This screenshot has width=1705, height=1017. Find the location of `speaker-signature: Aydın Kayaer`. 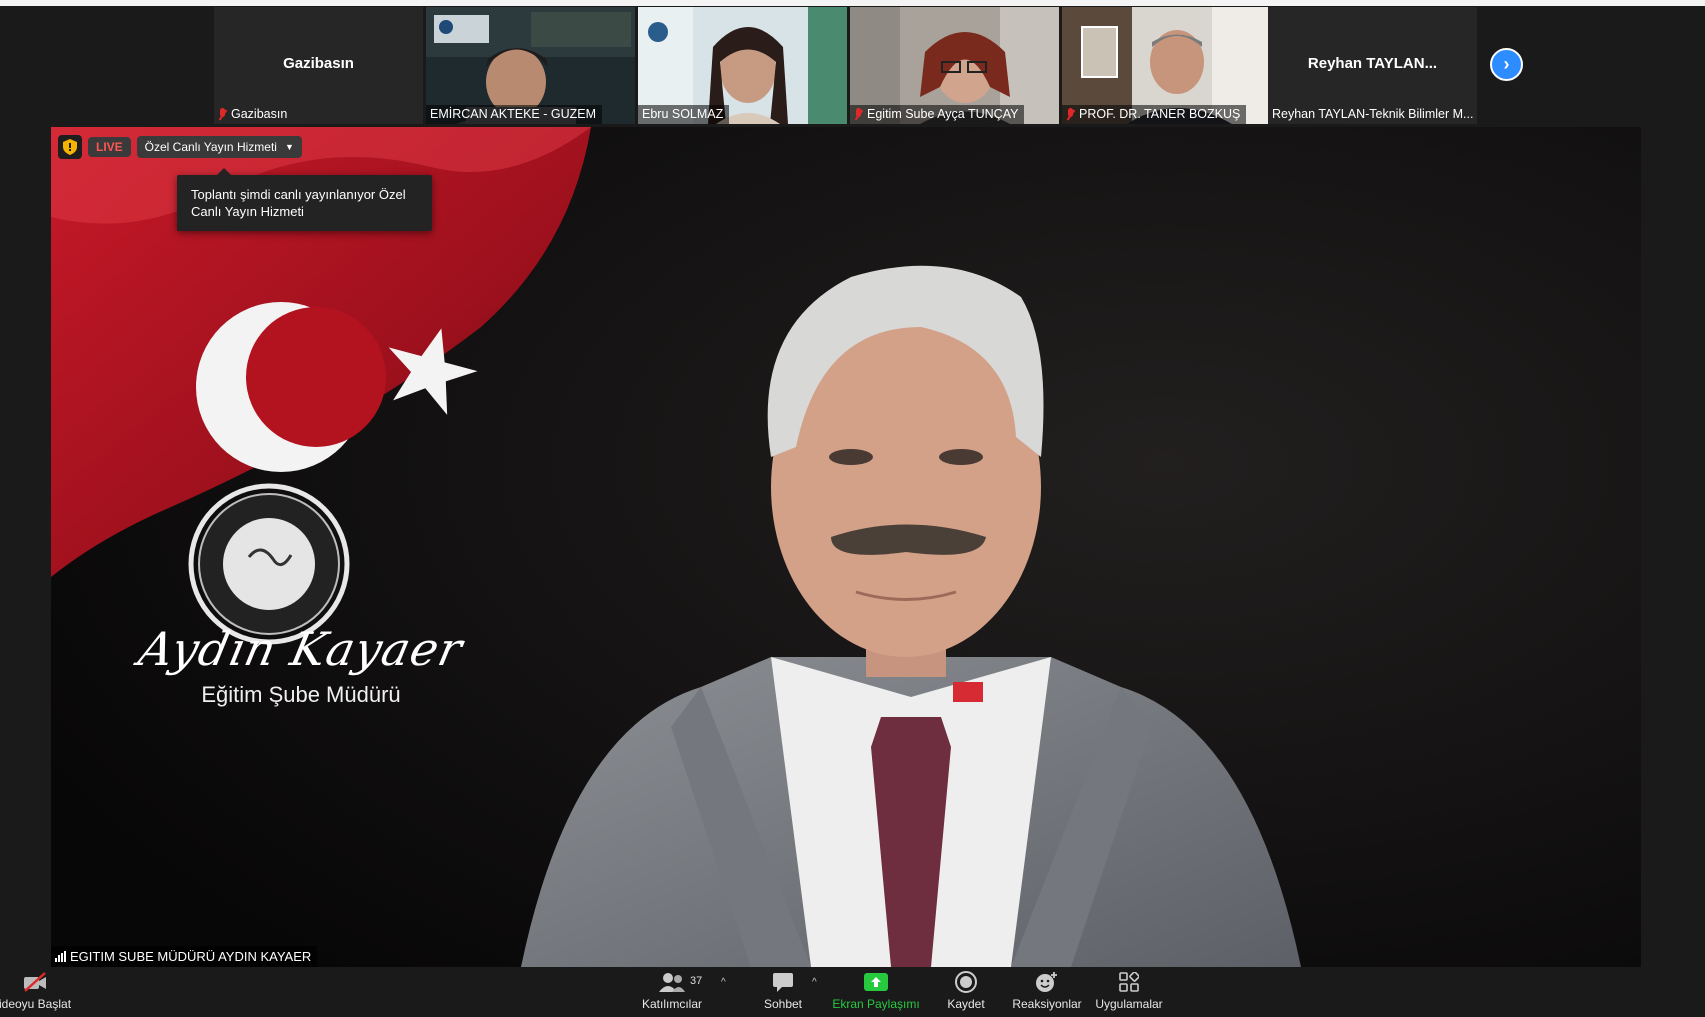

speaker-signature: Aydın Kayaer is located at coordinates (301, 649).